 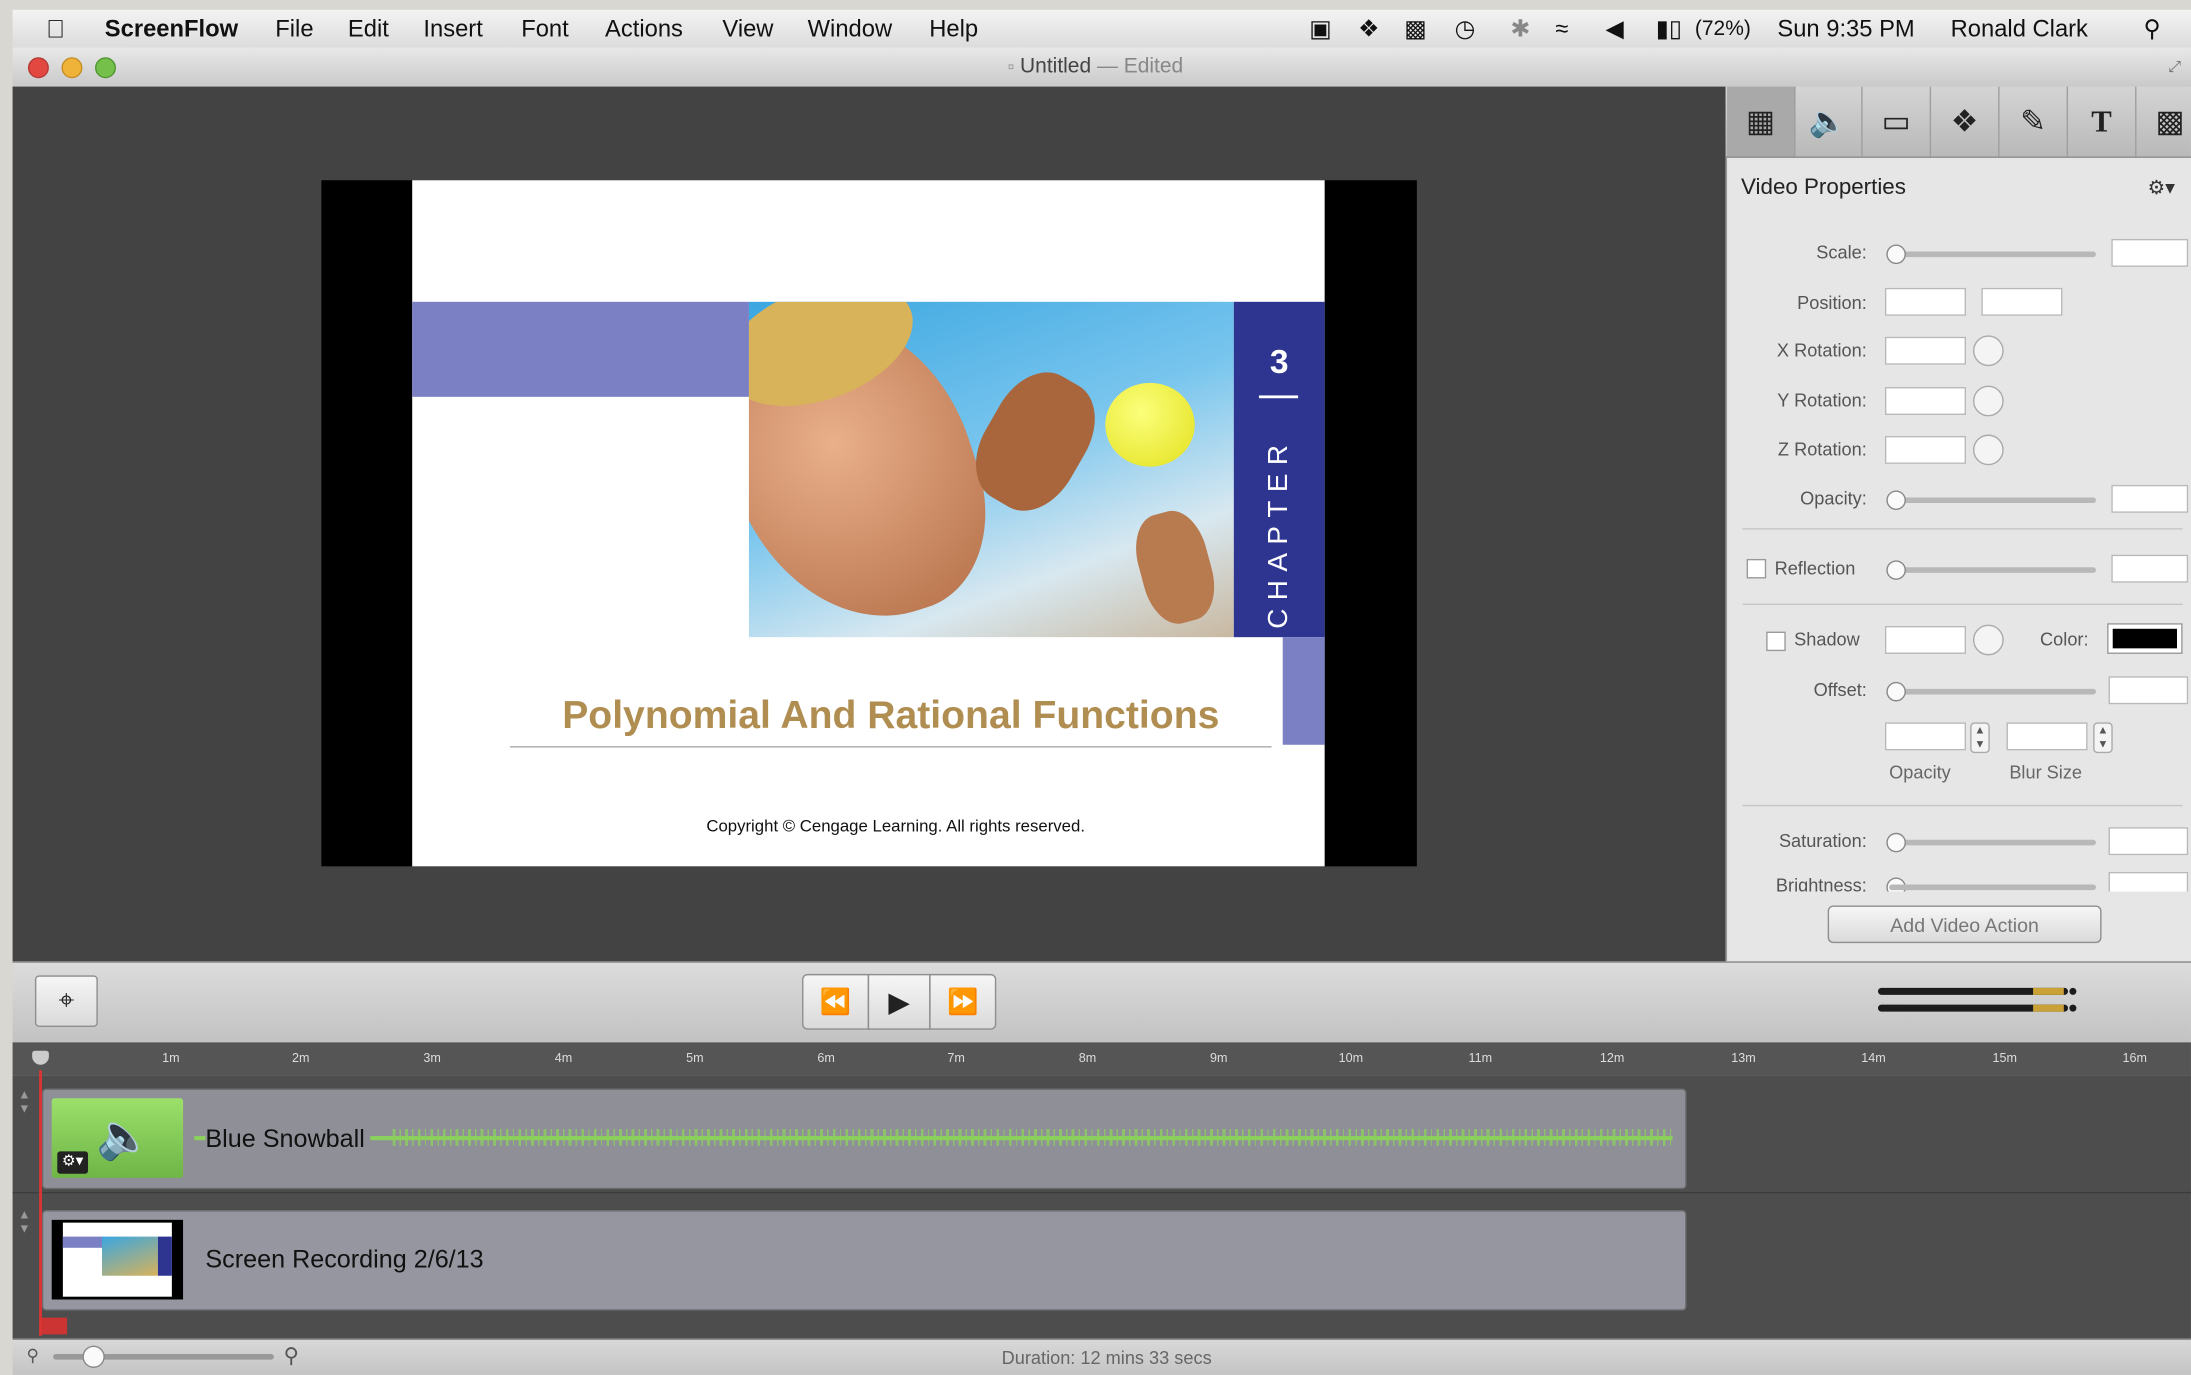 What do you see at coordinates (563, 1057) in the screenshot?
I see `ruler-tick: 4m` at bounding box center [563, 1057].